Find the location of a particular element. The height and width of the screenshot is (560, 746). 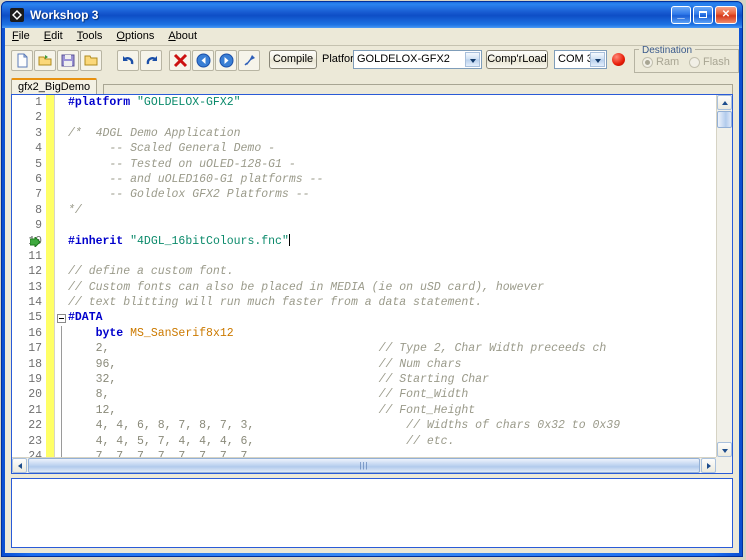

code-token: // define a custom font. is located at coordinates (151, 272).